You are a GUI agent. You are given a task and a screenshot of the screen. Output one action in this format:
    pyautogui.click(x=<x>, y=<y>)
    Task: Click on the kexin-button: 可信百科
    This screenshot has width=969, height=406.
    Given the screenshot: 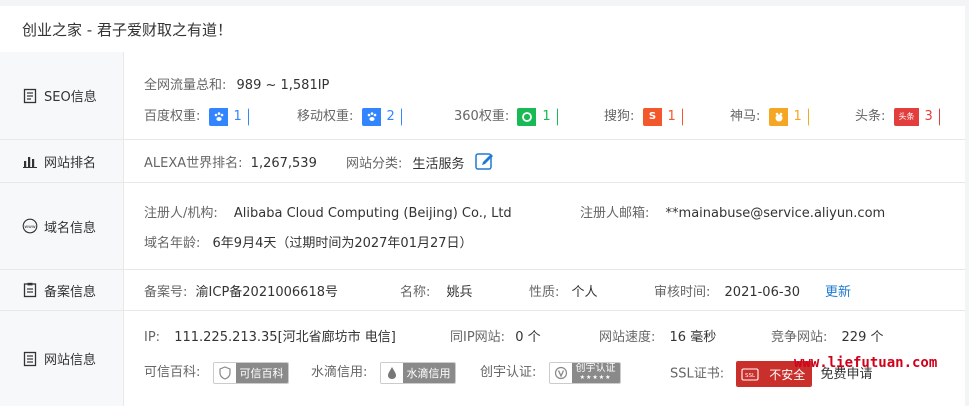 What is the action you would take?
    pyautogui.click(x=250, y=372)
    